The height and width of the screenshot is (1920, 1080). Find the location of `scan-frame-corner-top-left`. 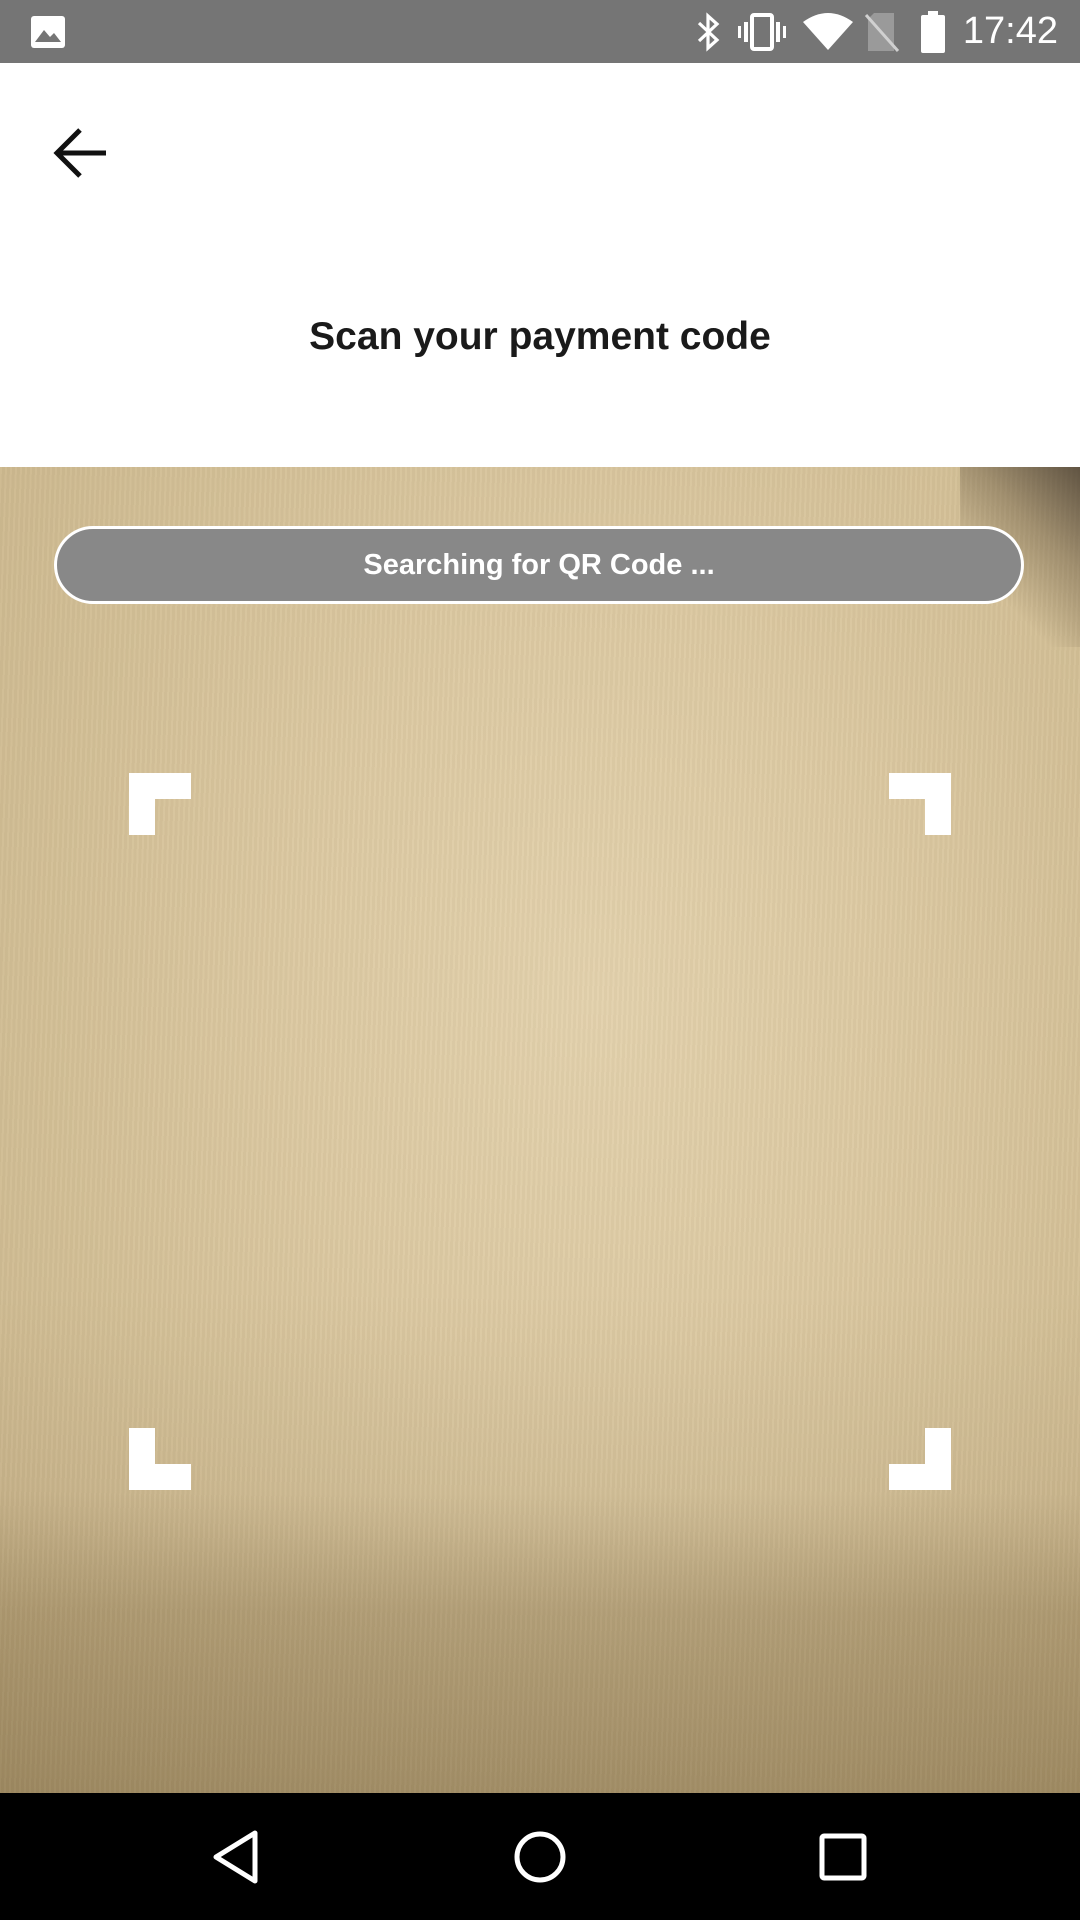

scan-frame-corner-top-left is located at coordinates (160, 804).